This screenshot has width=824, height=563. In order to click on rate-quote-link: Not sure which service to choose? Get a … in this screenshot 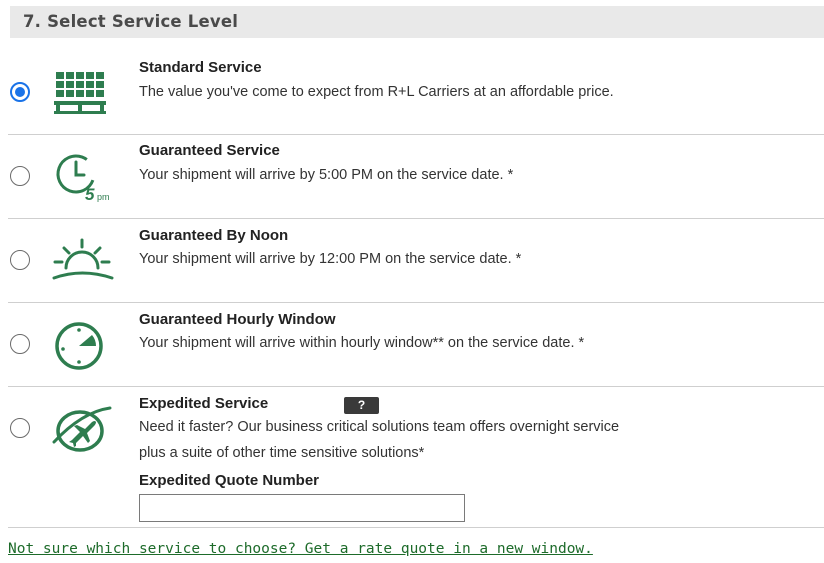, I will do `click(300, 549)`.